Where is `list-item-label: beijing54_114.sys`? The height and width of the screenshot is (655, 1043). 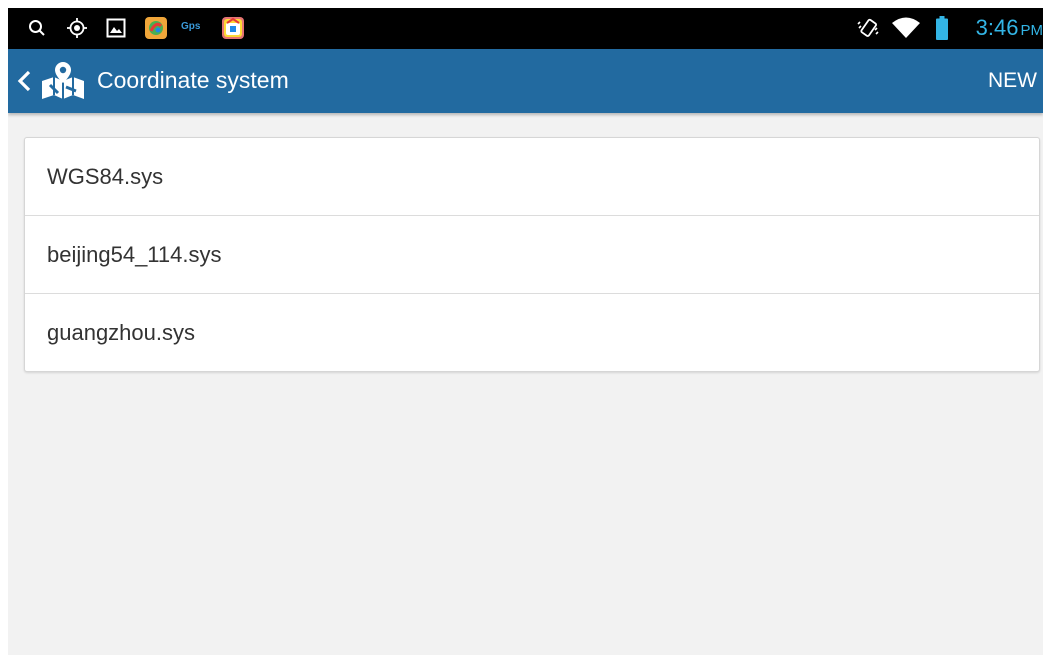 list-item-label: beijing54_114.sys is located at coordinates (134, 254).